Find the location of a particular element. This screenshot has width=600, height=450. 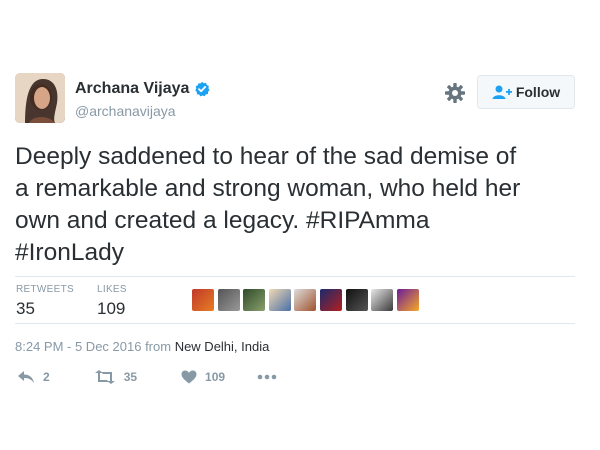

gear-icon is located at coordinates (455, 93).